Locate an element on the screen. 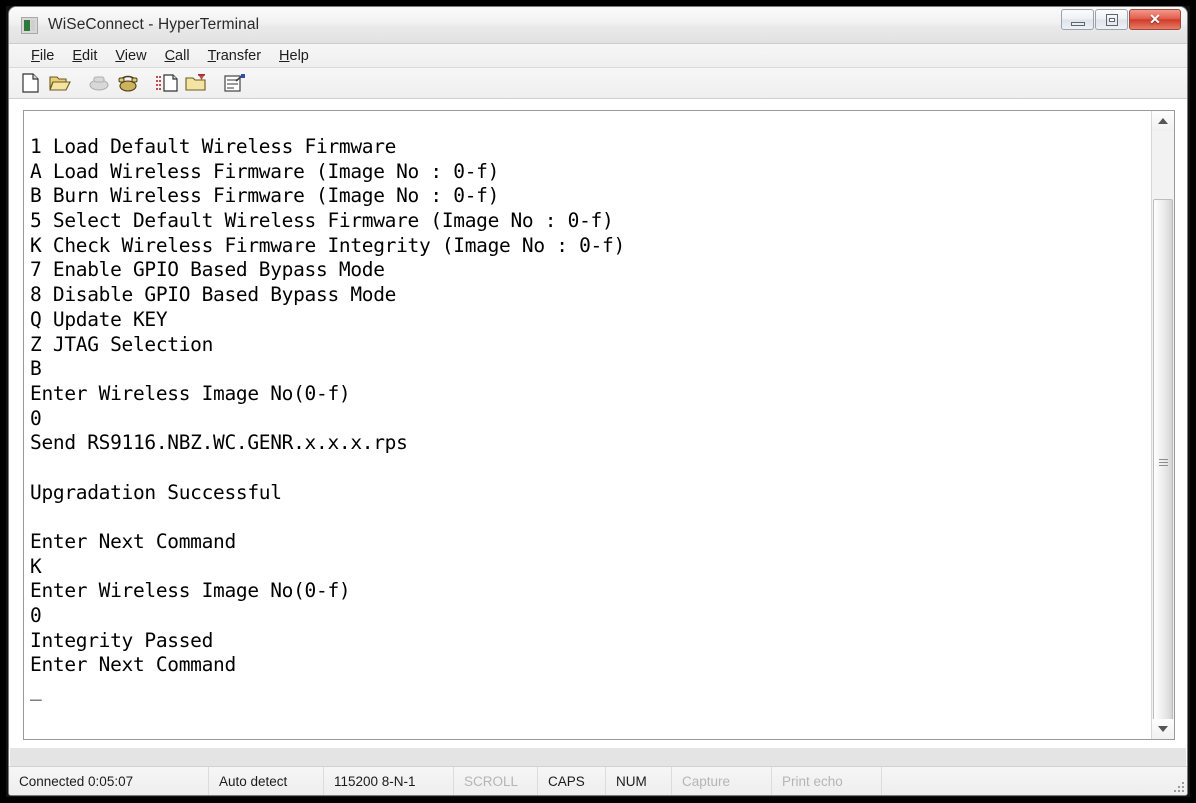 This screenshot has width=1196, height=803. terminal-cursor: _ is located at coordinates (36, 690).